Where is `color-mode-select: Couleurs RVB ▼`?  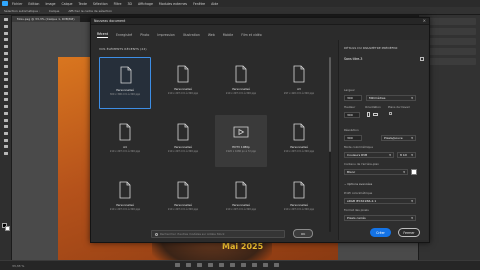
color-mode-select: Couleurs RVB ▼ is located at coordinates (369, 155).